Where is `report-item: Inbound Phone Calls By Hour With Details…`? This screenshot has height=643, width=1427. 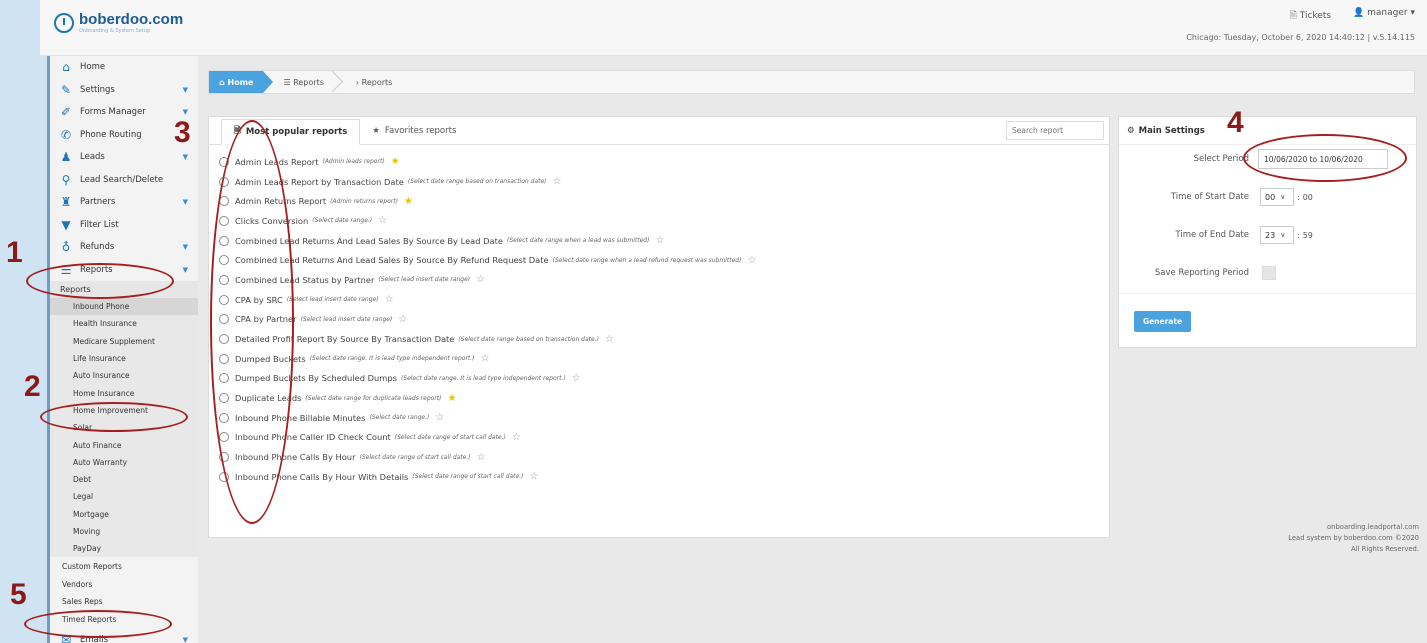 report-item: Inbound Phone Calls By Hour With Details… is located at coordinates (664, 477).